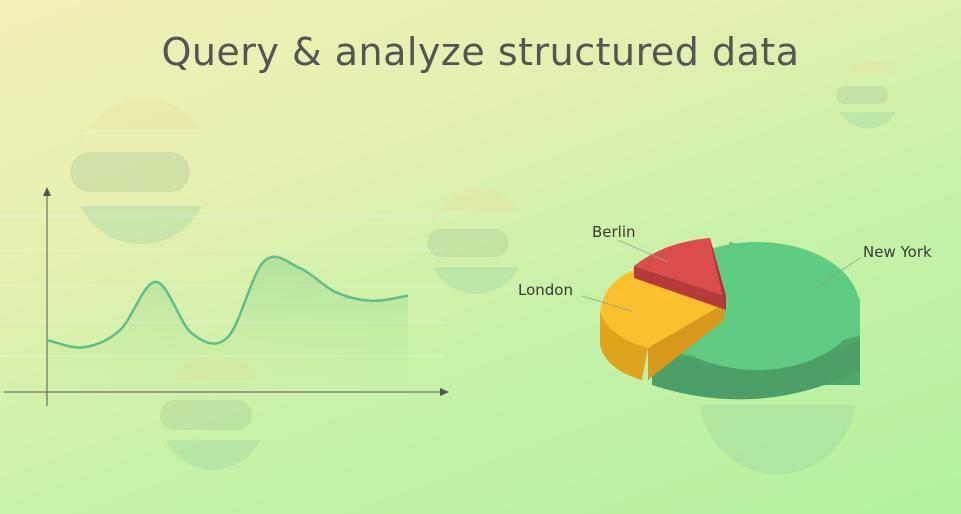 Image resolution: width=961 pixels, height=514 pixels. Describe the element at coordinates (444, 392) in the screenshot. I see `x-axis-arrow` at that location.